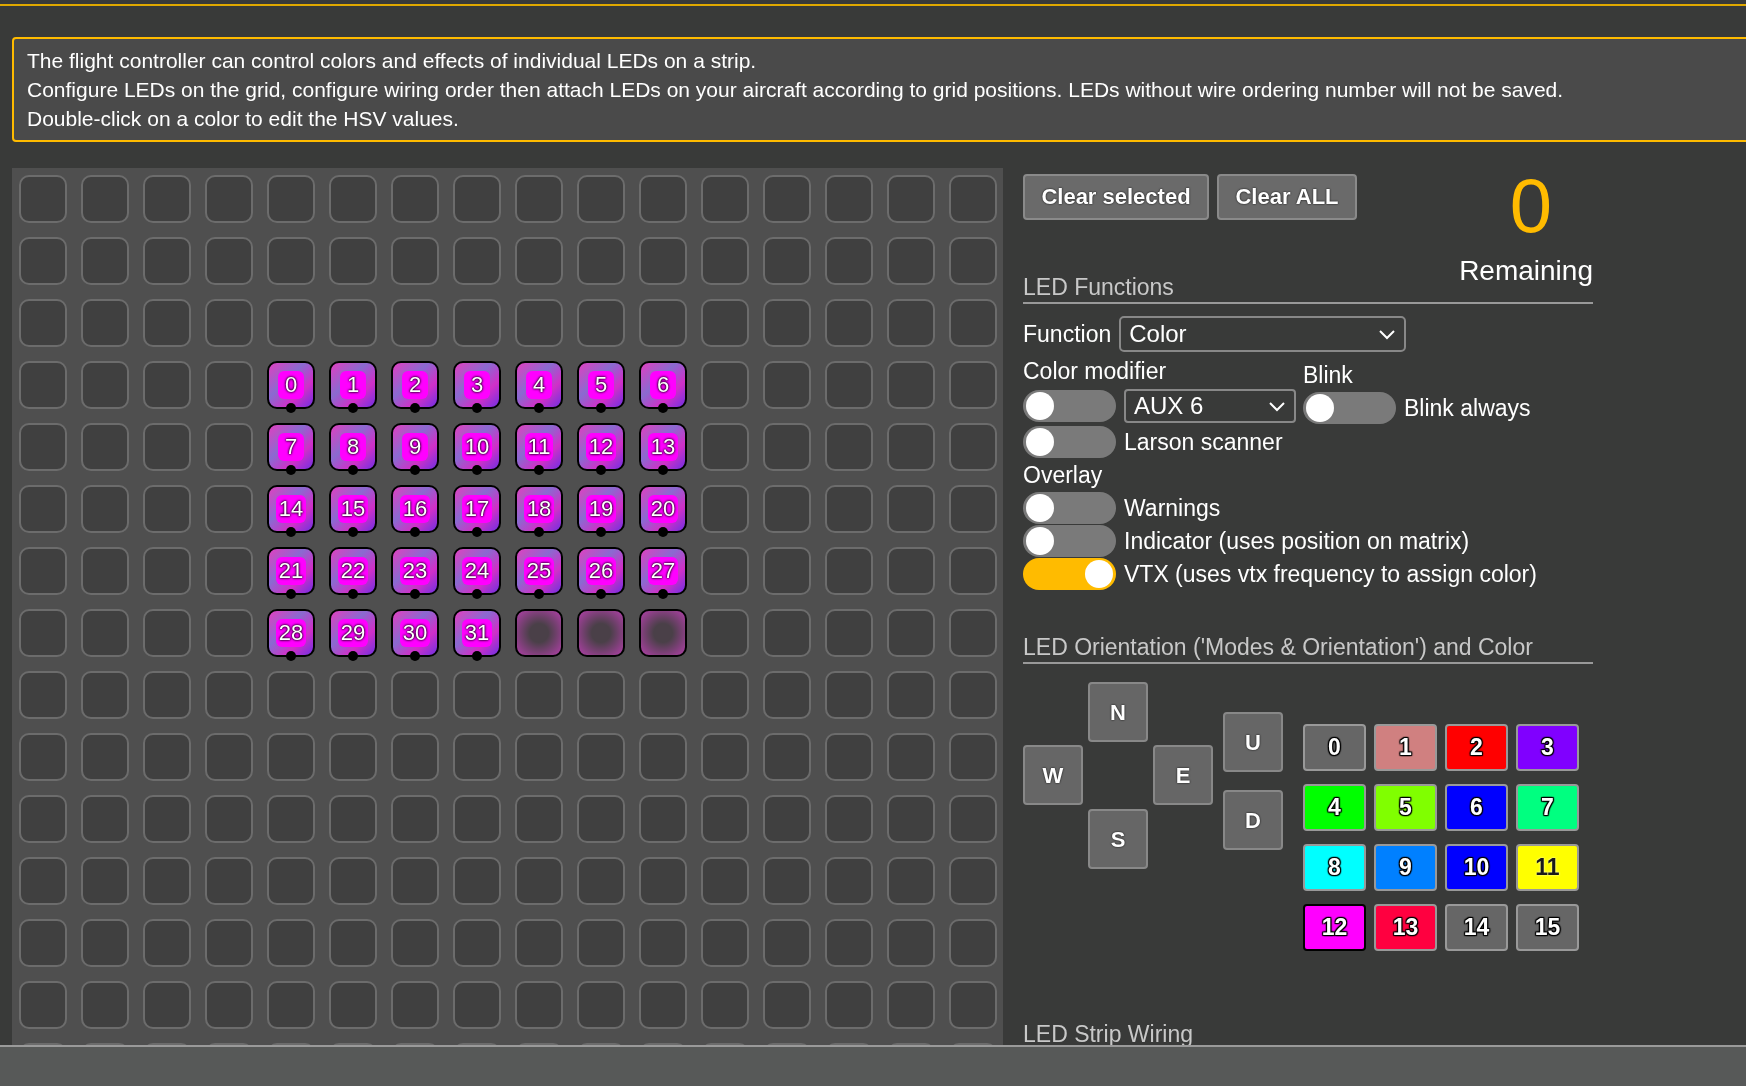 This screenshot has height=1086, width=1746. I want to click on color-swatch: 13, so click(1405, 927).